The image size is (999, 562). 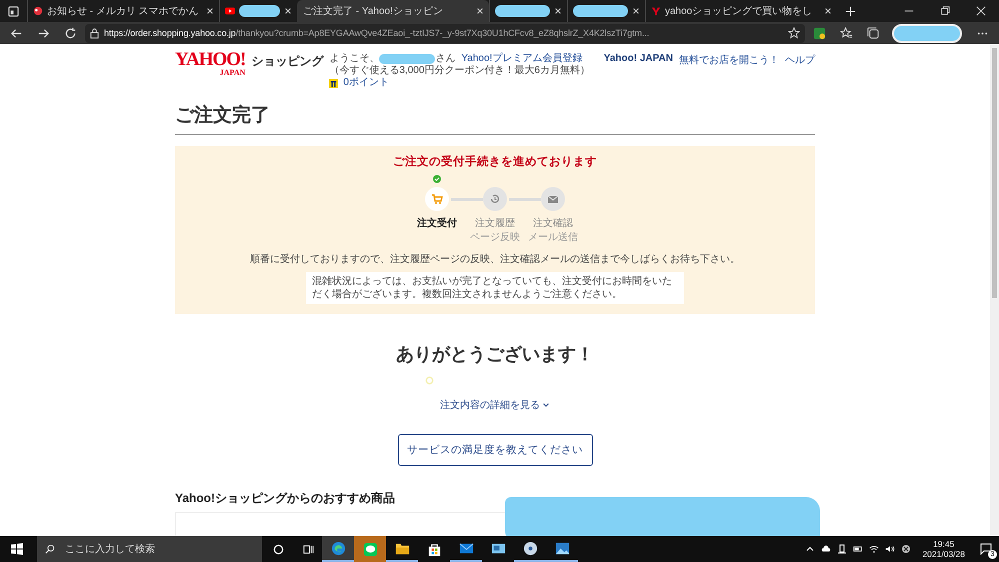 What do you see at coordinates (445, 59) in the screenshot?
I see `welcome-text: さん` at bounding box center [445, 59].